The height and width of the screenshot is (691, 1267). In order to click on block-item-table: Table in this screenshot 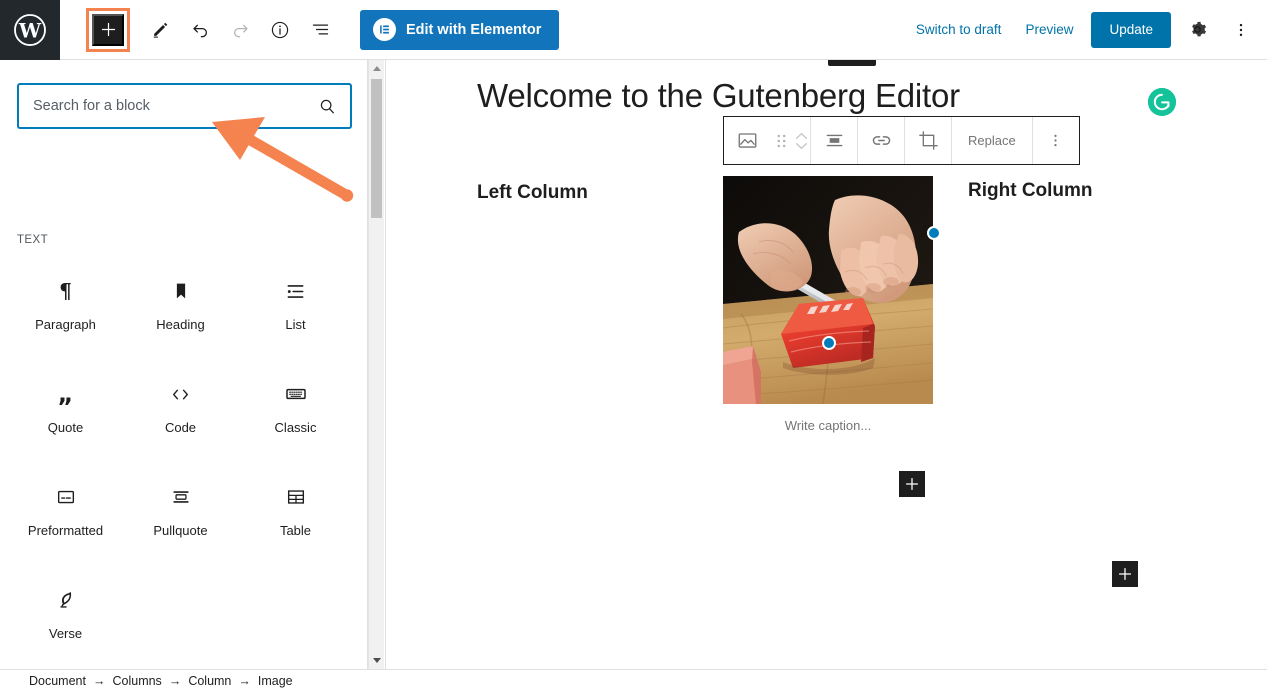, I will do `click(295, 522)`.